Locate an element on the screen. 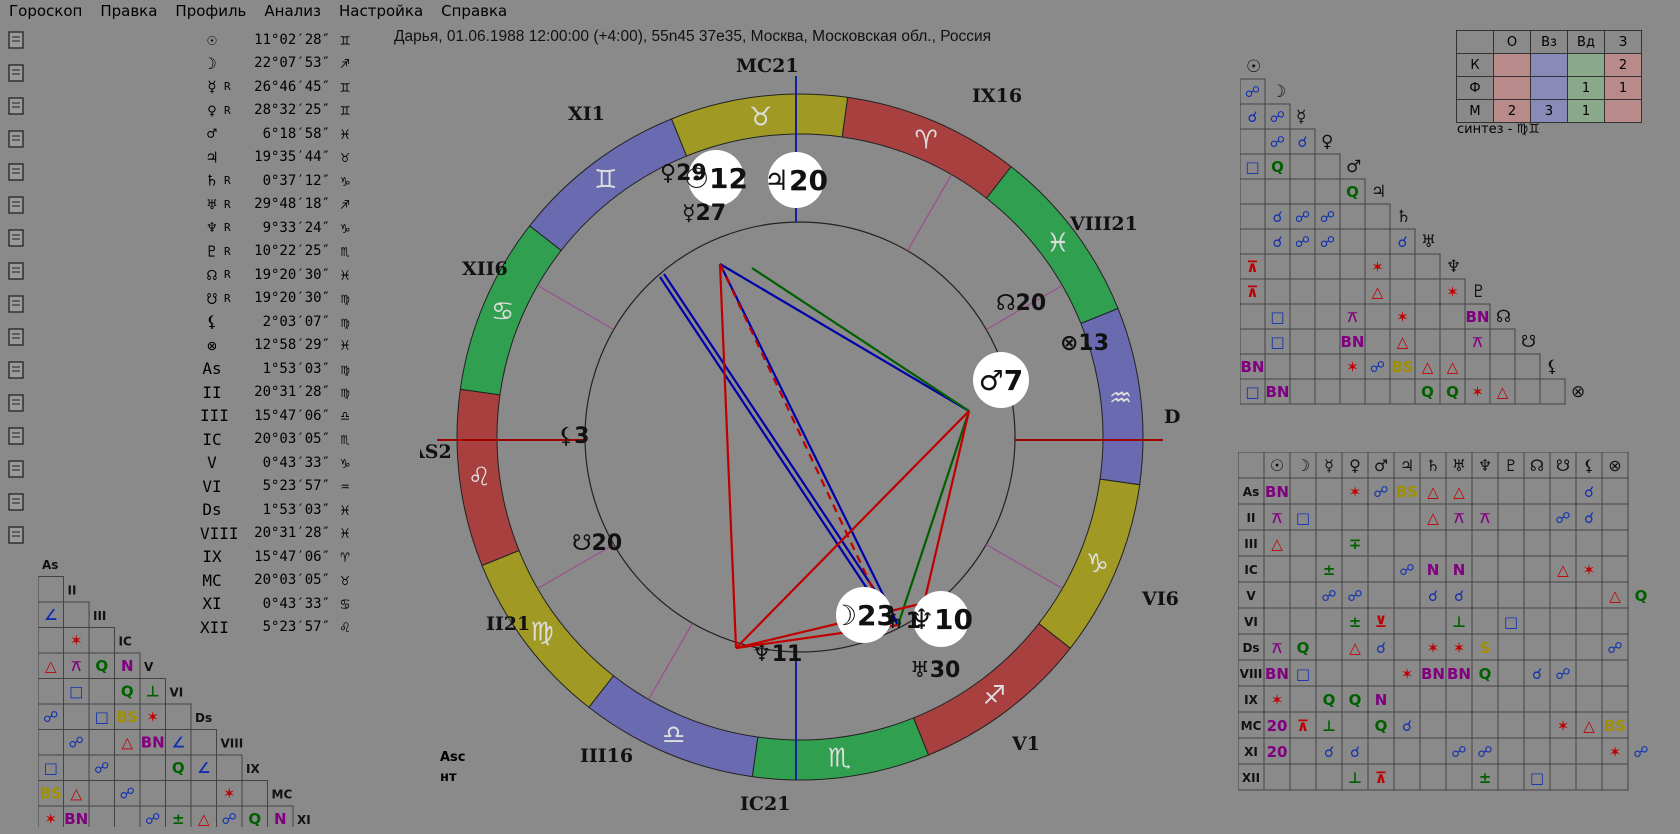  planet-row: ♃ 19°35′44″ ♉ is located at coordinates (280, 158).